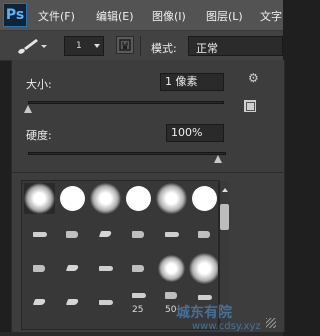 The image size is (320, 336). I want to click on options-bar: 1 模式: 正常, so click(141, 46).